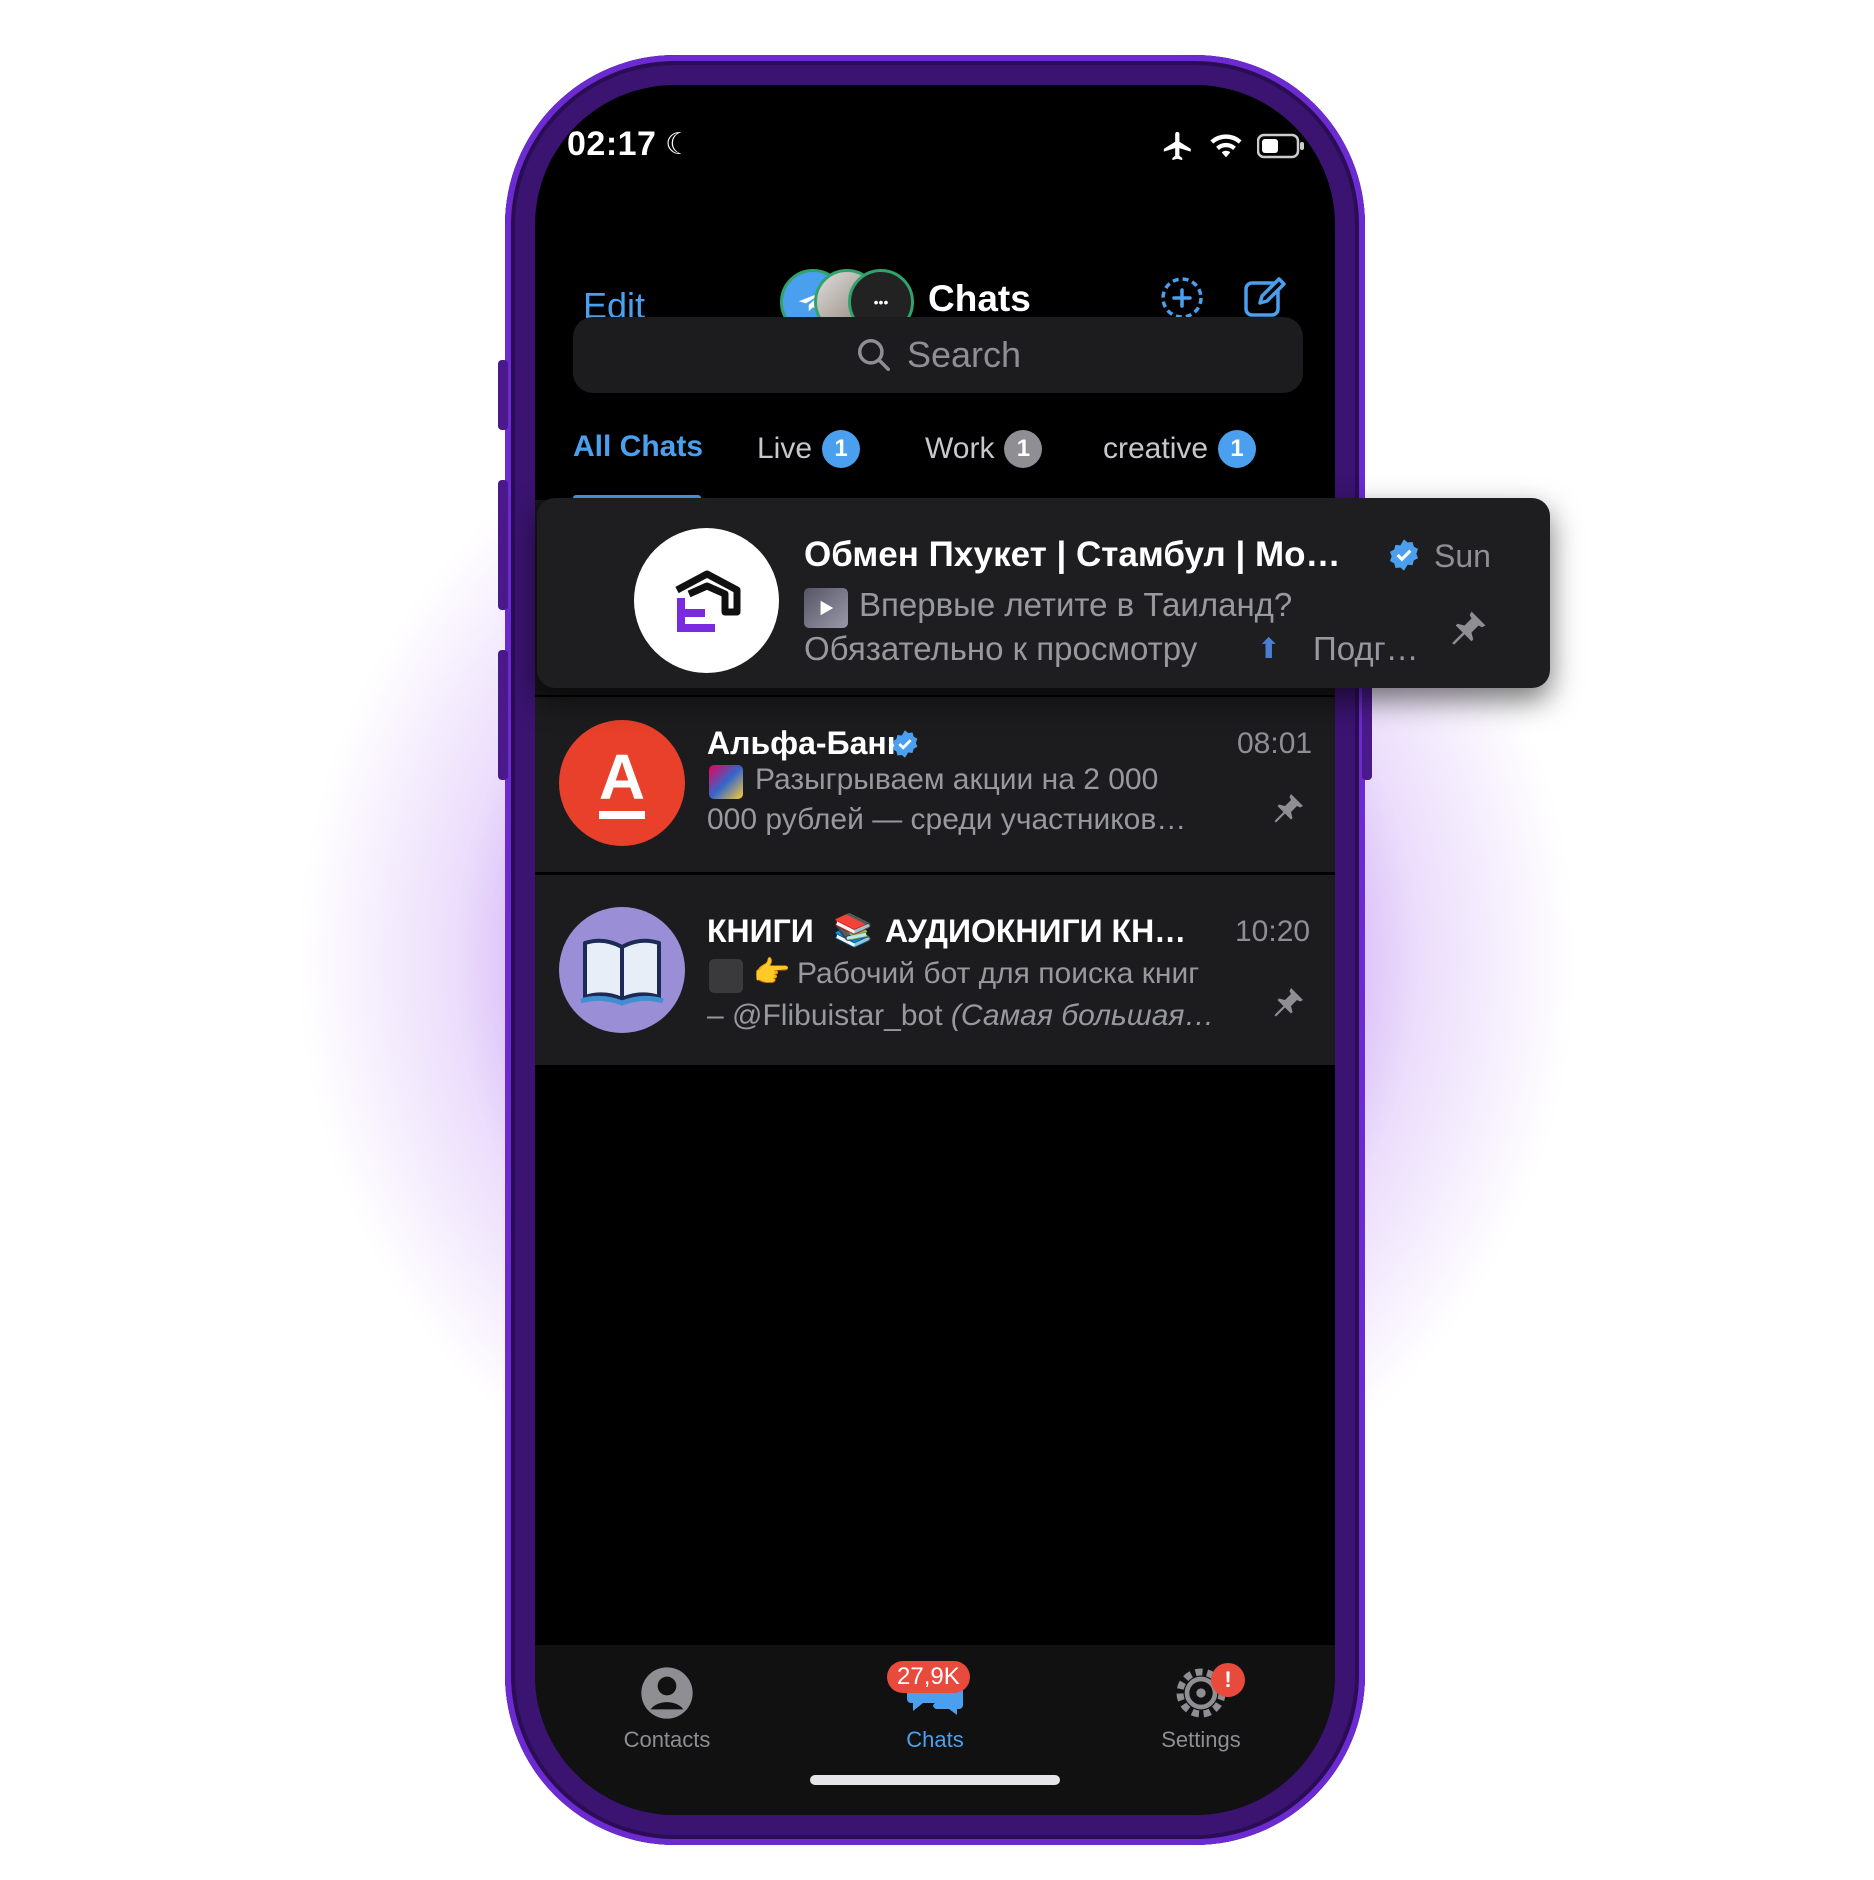  What do you see at coordinates (1076, 604) in the screenshot?
I see `chat-message-line1: Впервые летите в Таиланд?` at bounding box center [1076, 604].